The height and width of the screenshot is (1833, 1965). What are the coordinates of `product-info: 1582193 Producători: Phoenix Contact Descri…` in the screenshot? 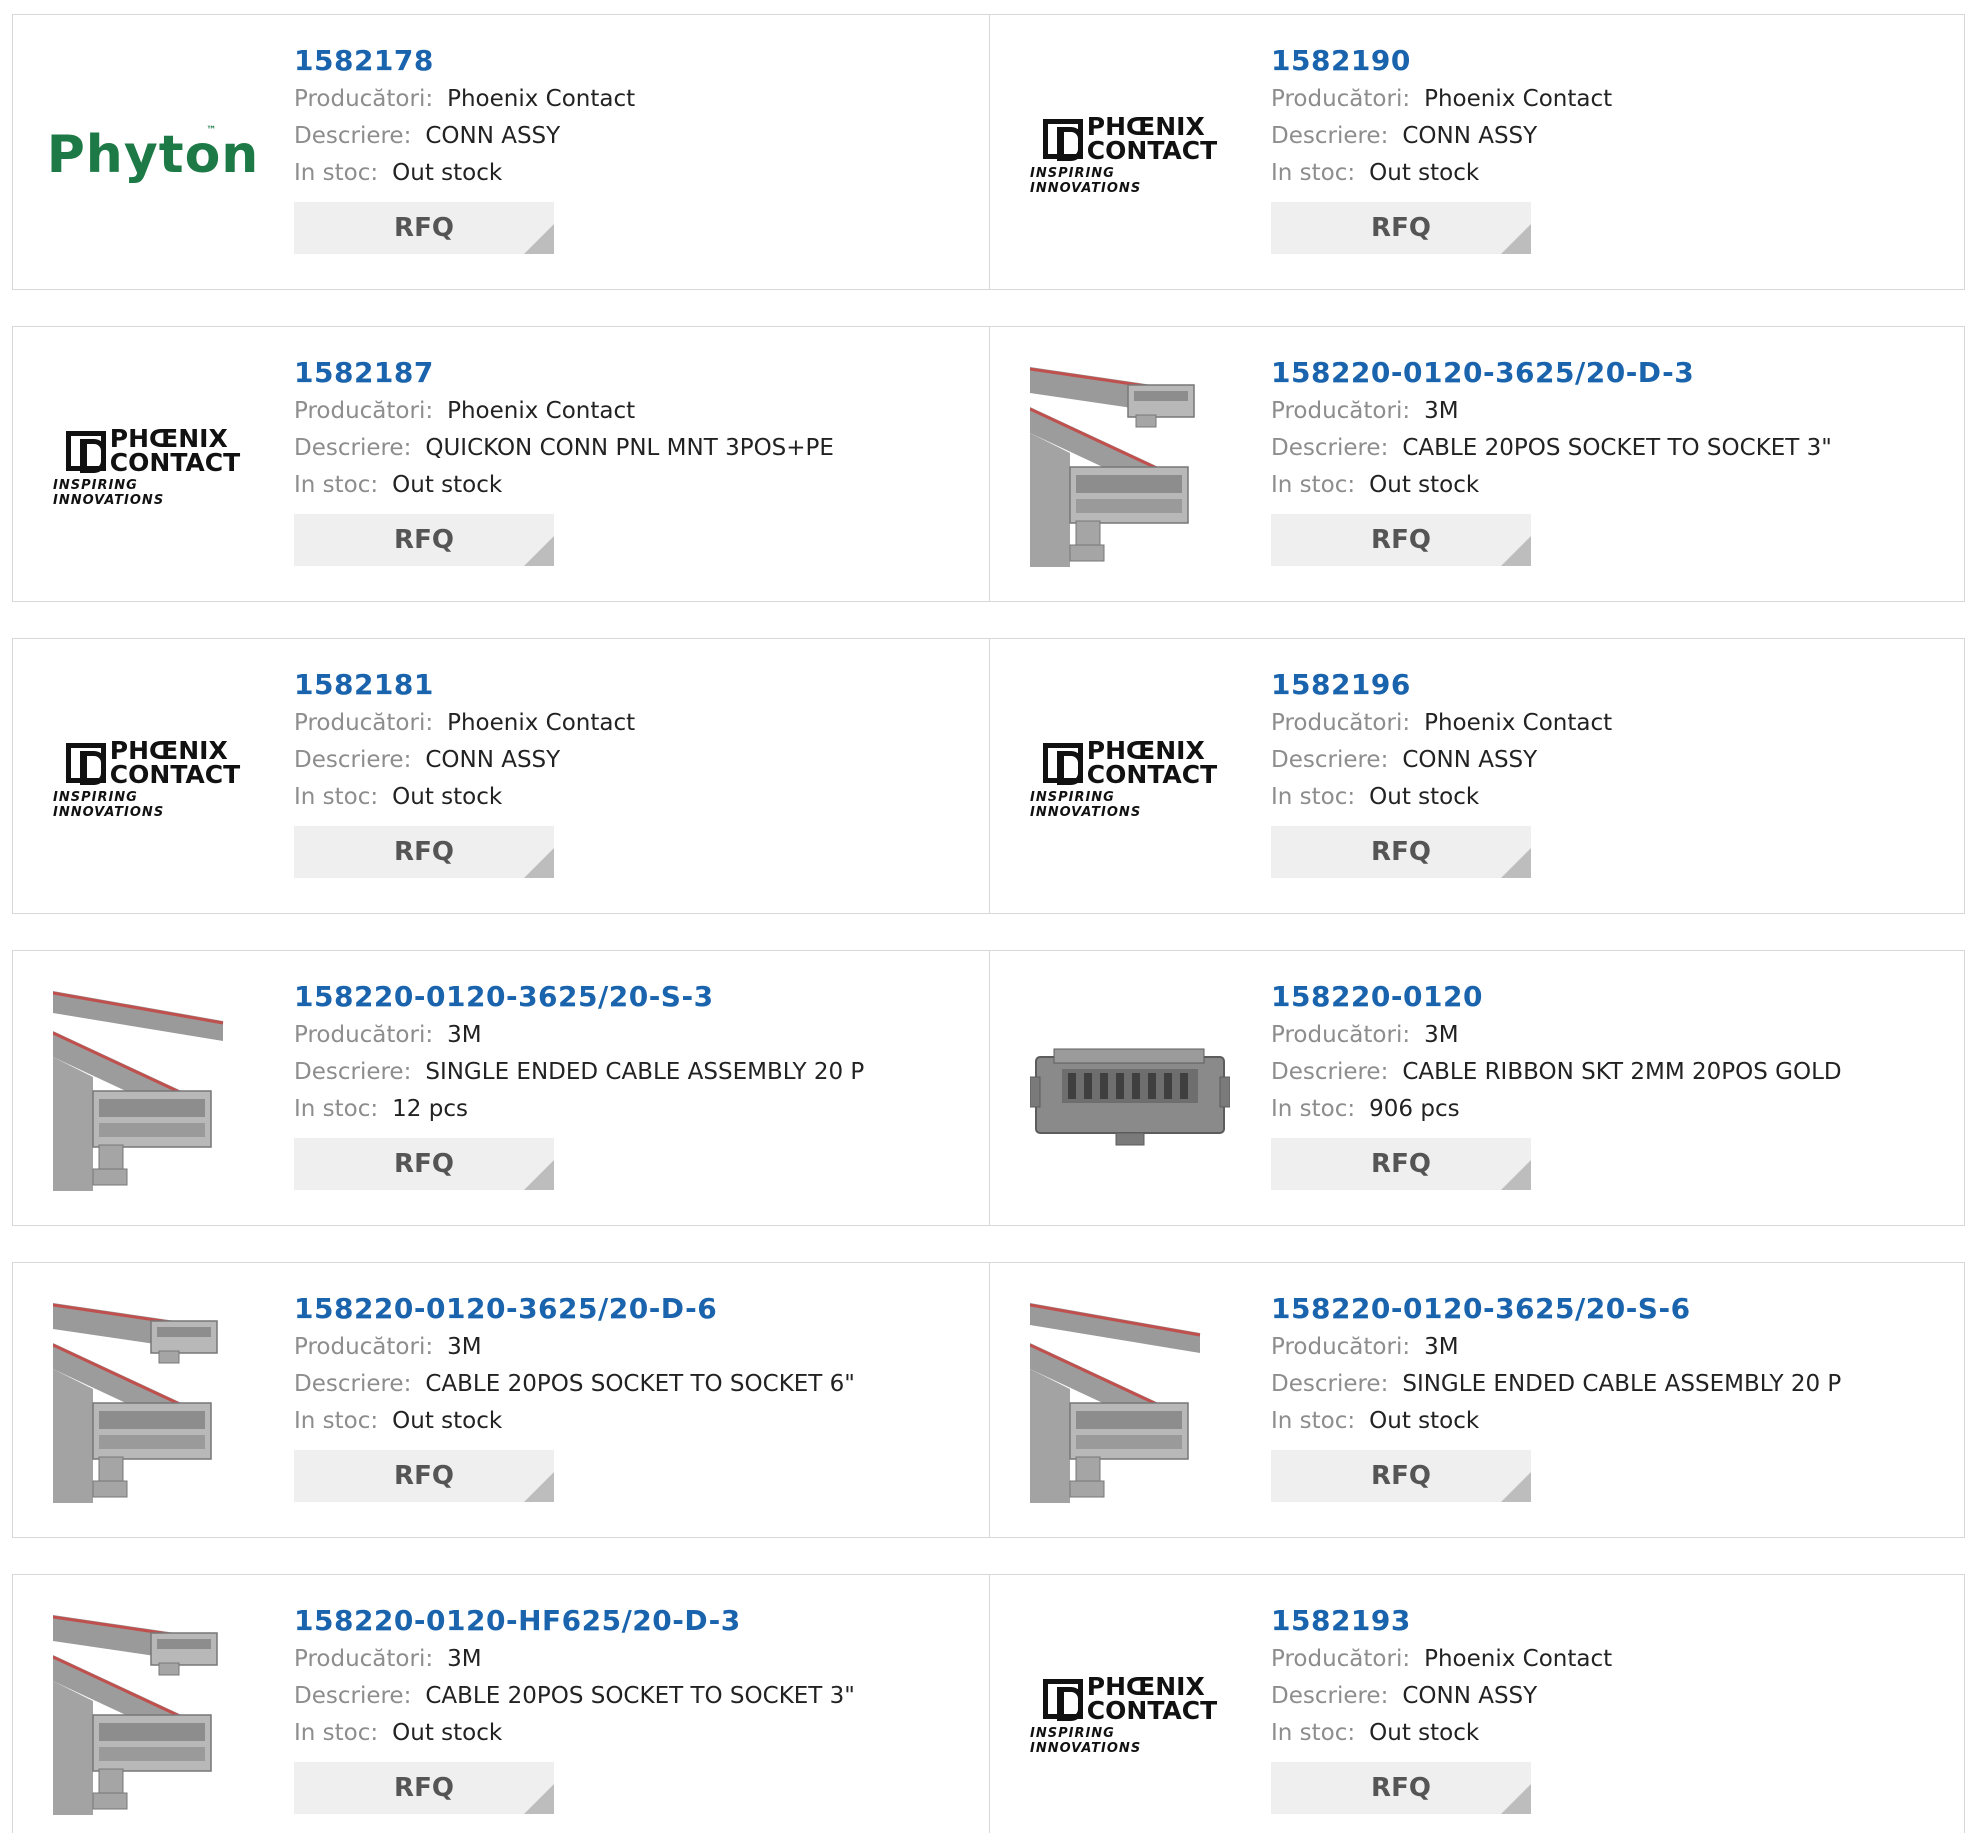 It's located at (1611, 1707).